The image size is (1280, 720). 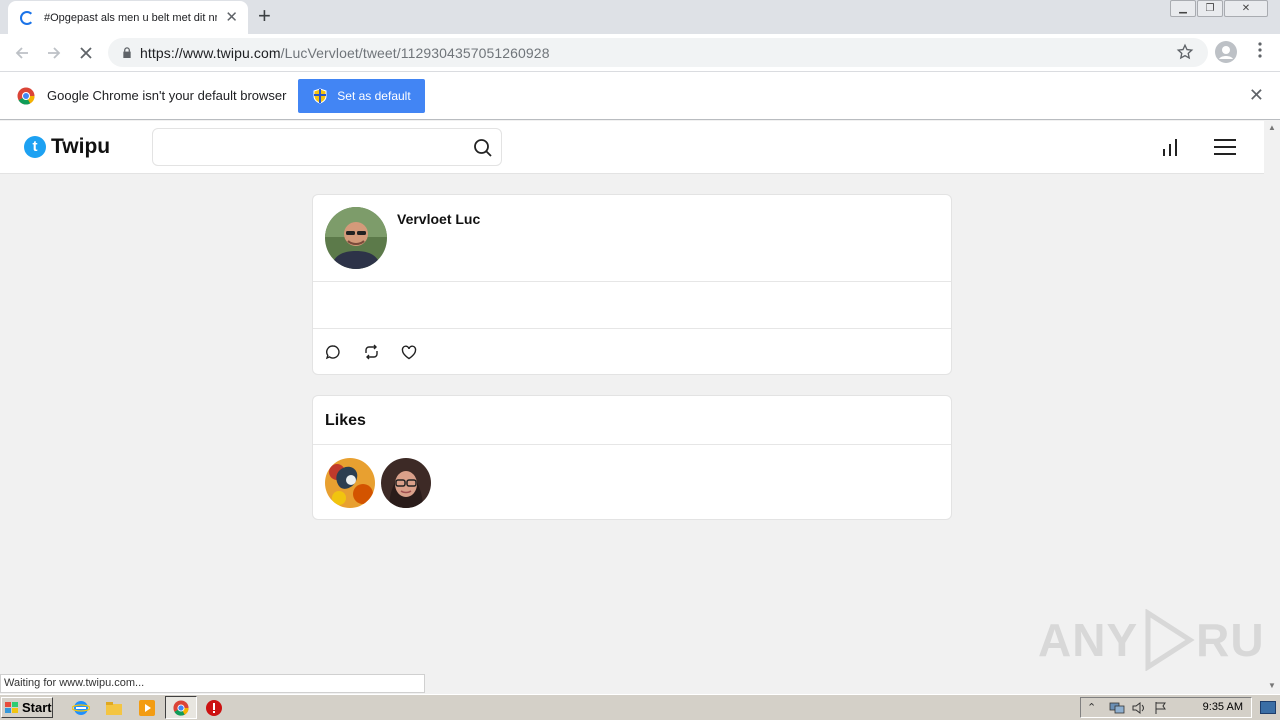 I want to click on twipu-logo: t Twipu, so click(x=67, y=147).